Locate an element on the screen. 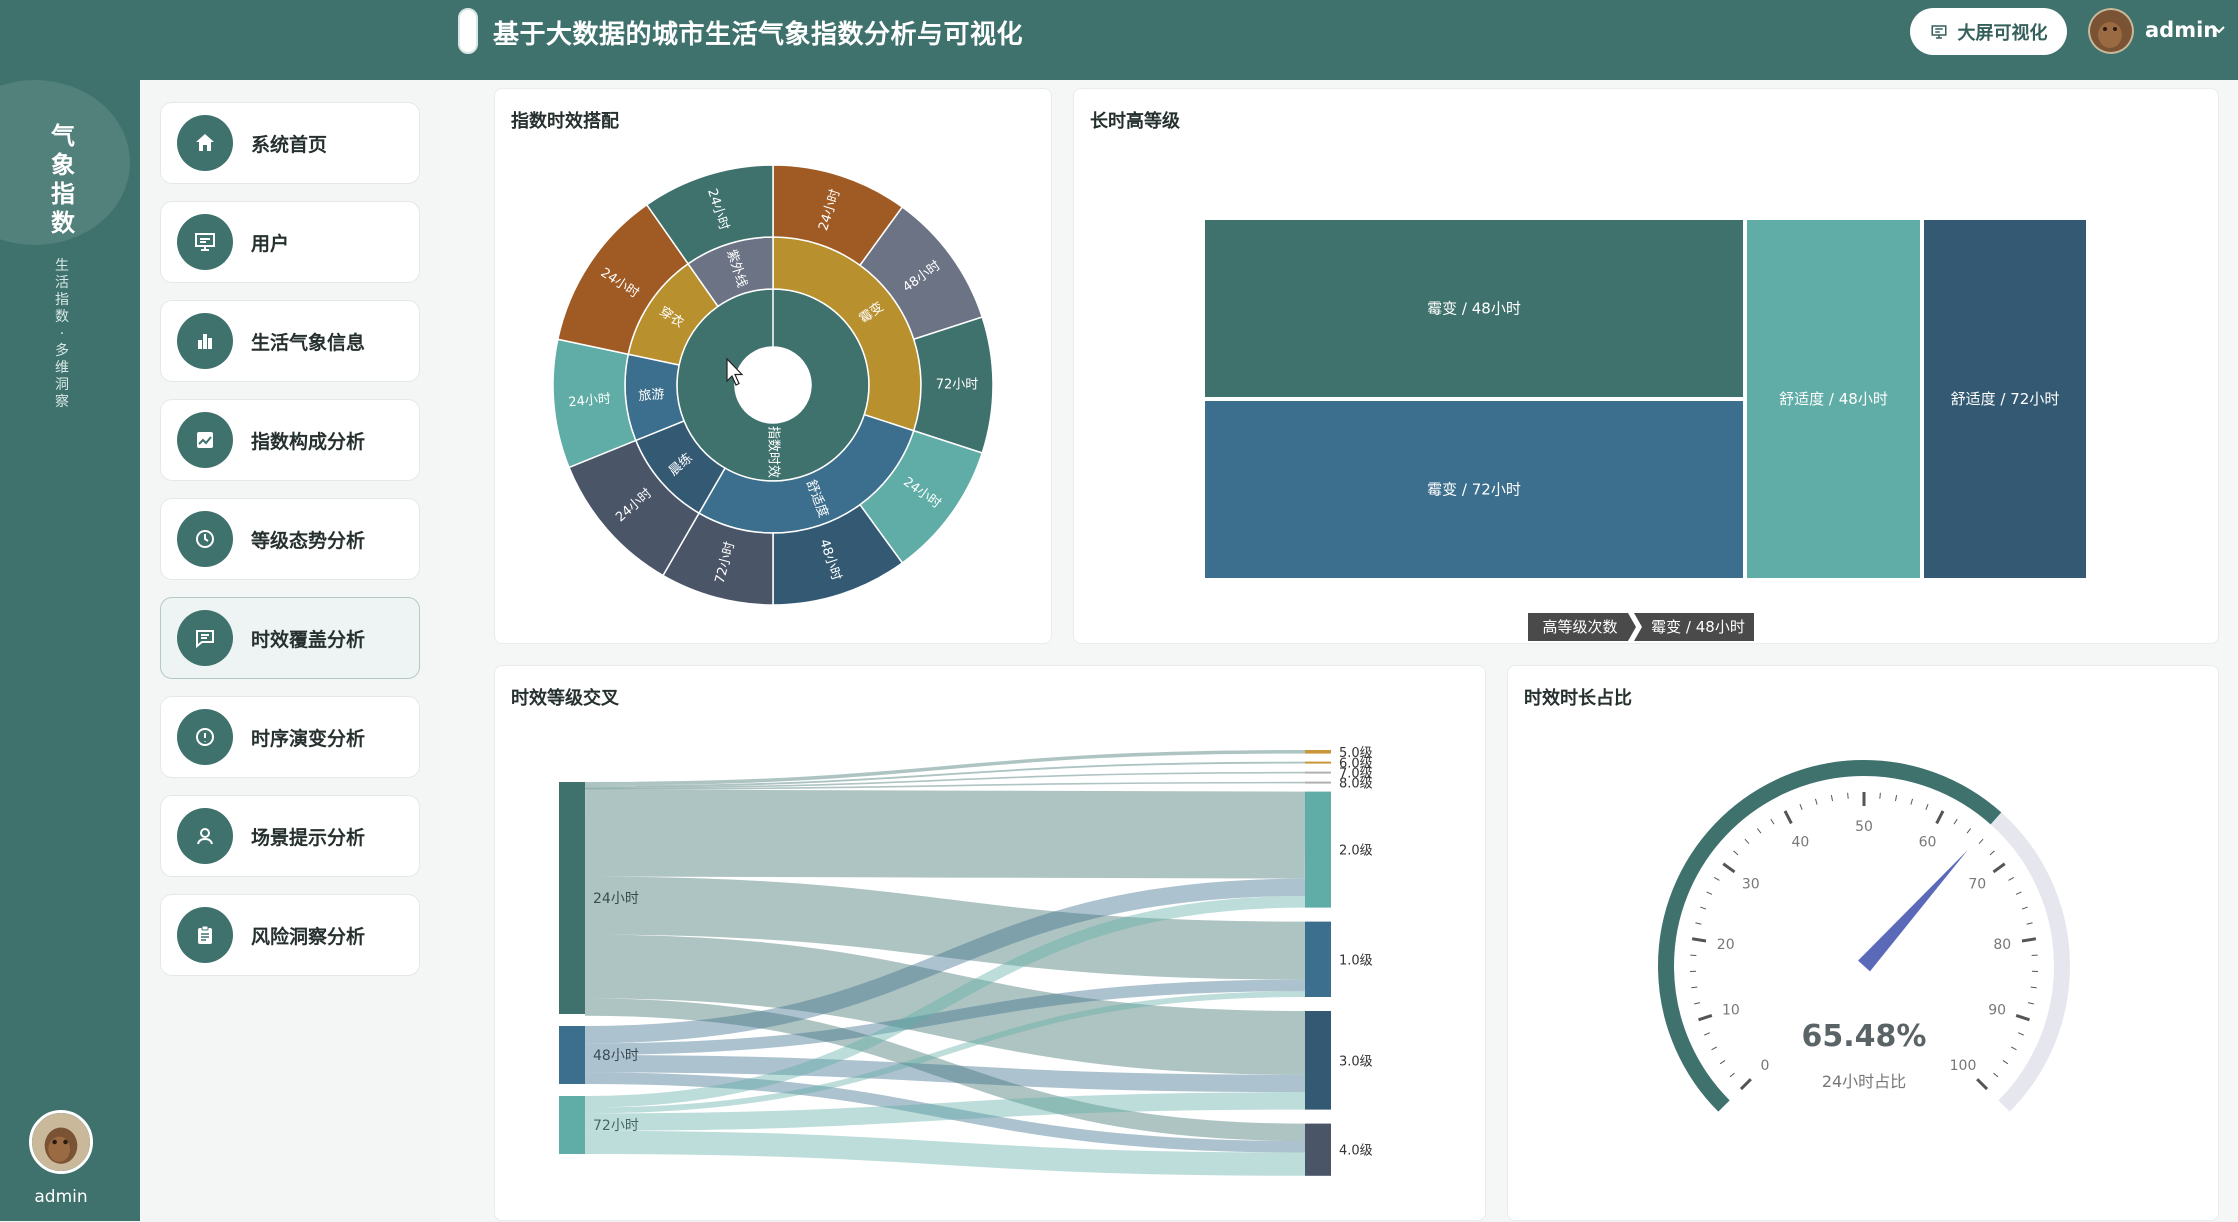  treemap-breadcrumb-label: 高等级次数 is located at coordinates (1579, 627).